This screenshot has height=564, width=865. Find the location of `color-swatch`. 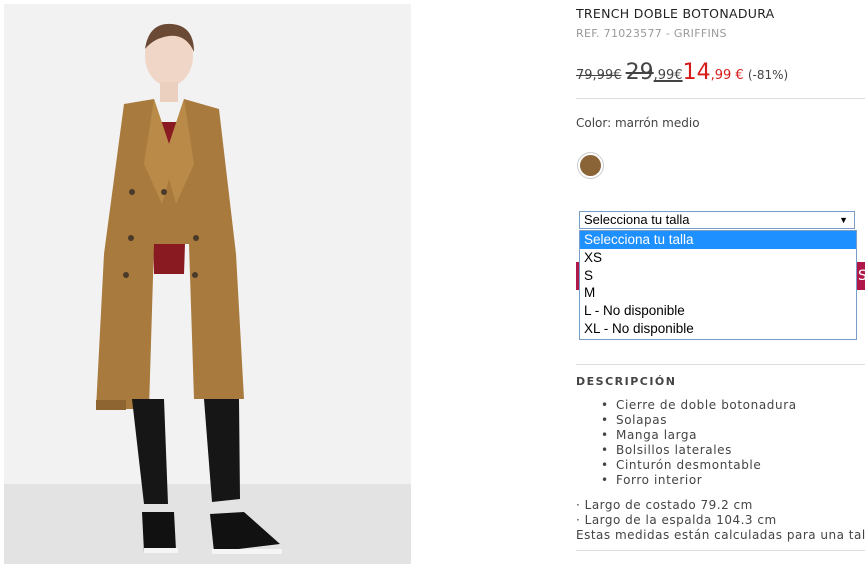

color-swatch is located at coordinates (590, 165).